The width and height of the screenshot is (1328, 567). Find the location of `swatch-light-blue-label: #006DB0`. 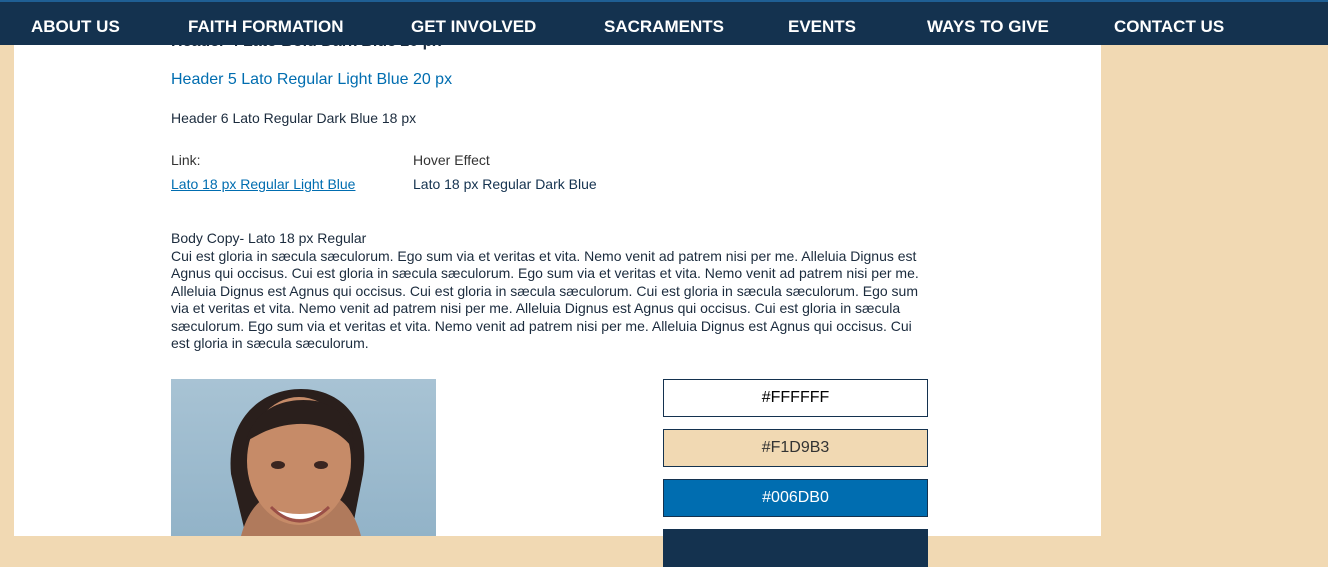

swatch-light-blue-label: #006DB0 is located at coordinates (795, 497).